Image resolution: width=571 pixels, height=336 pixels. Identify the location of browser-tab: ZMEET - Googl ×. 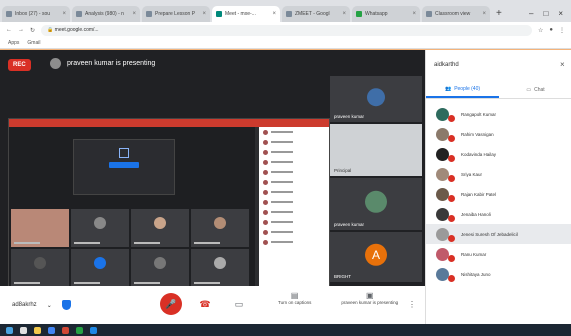
(316, 14).